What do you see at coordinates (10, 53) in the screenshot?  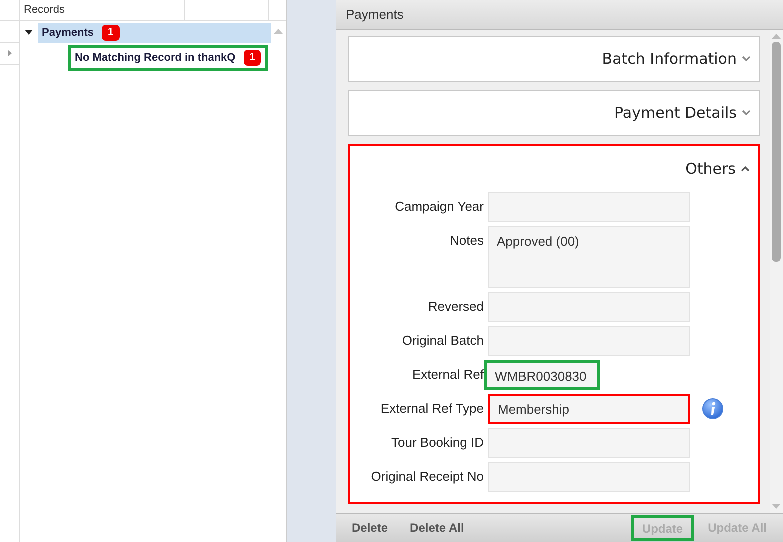 I see `row-pointer-icon` at bounding box center [10, 53].